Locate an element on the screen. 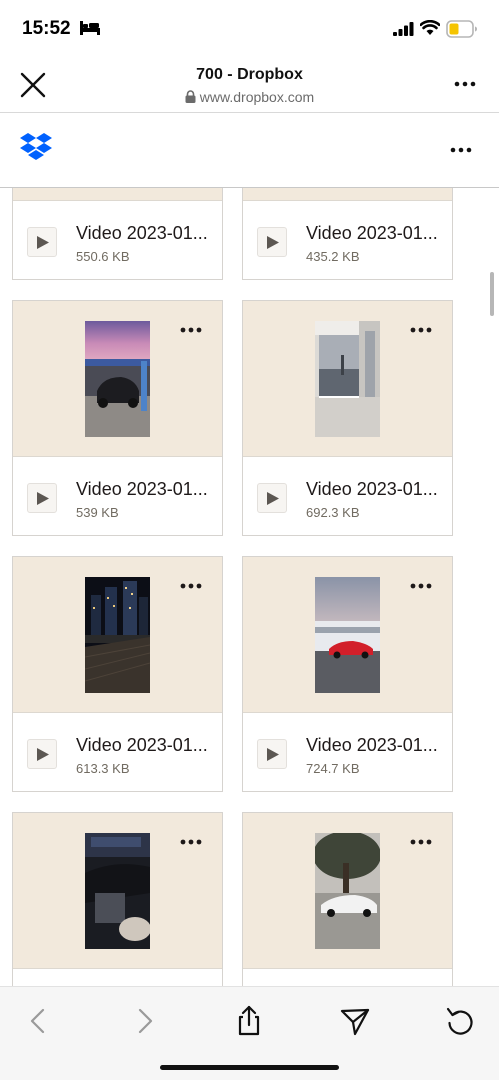 The width and height of the screenshot is (499, 1080). lock-icon is located at coordinates (190, 96).